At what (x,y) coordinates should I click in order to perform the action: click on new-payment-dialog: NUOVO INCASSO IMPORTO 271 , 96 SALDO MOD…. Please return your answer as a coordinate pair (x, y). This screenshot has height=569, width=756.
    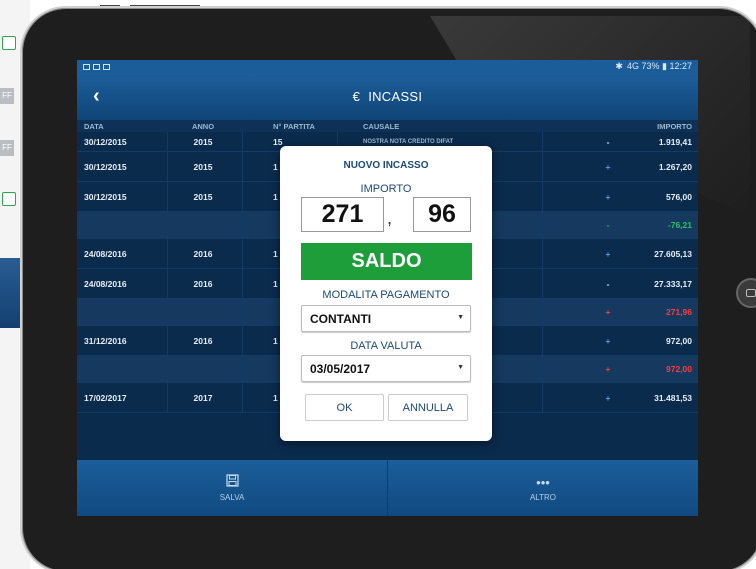
    Looking at the image, I should click on (386, 293).